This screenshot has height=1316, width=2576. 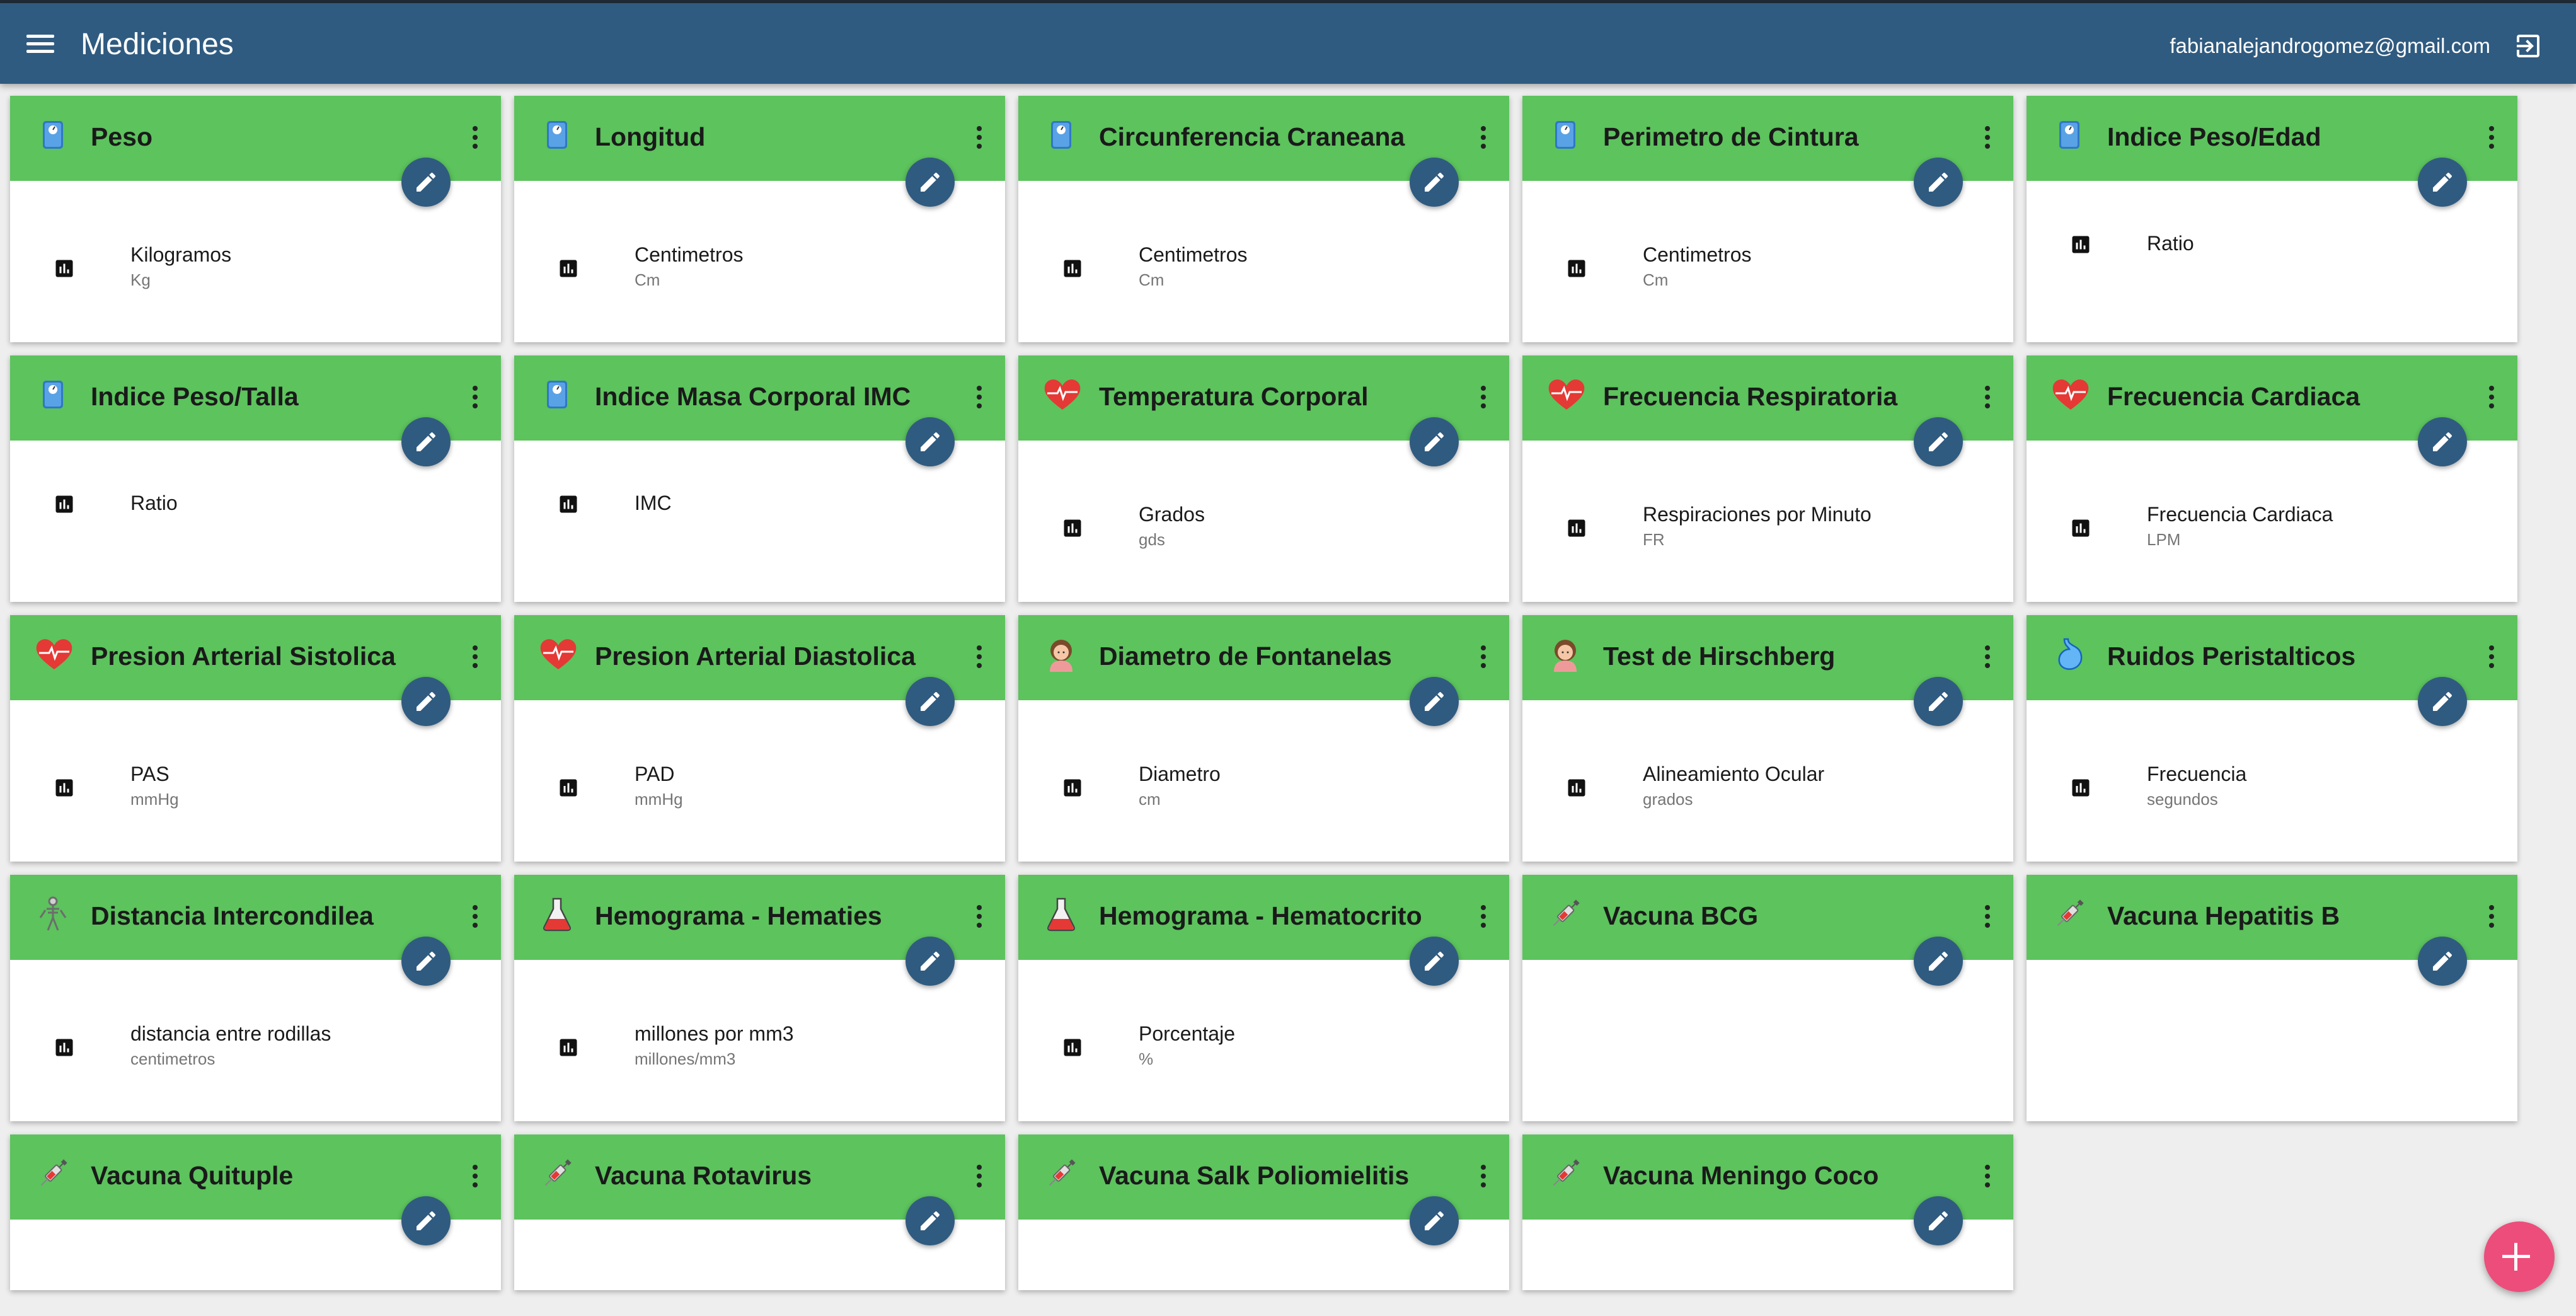 I want to click on measure-name: Porcentaje, so click(x=1187, y=1033).